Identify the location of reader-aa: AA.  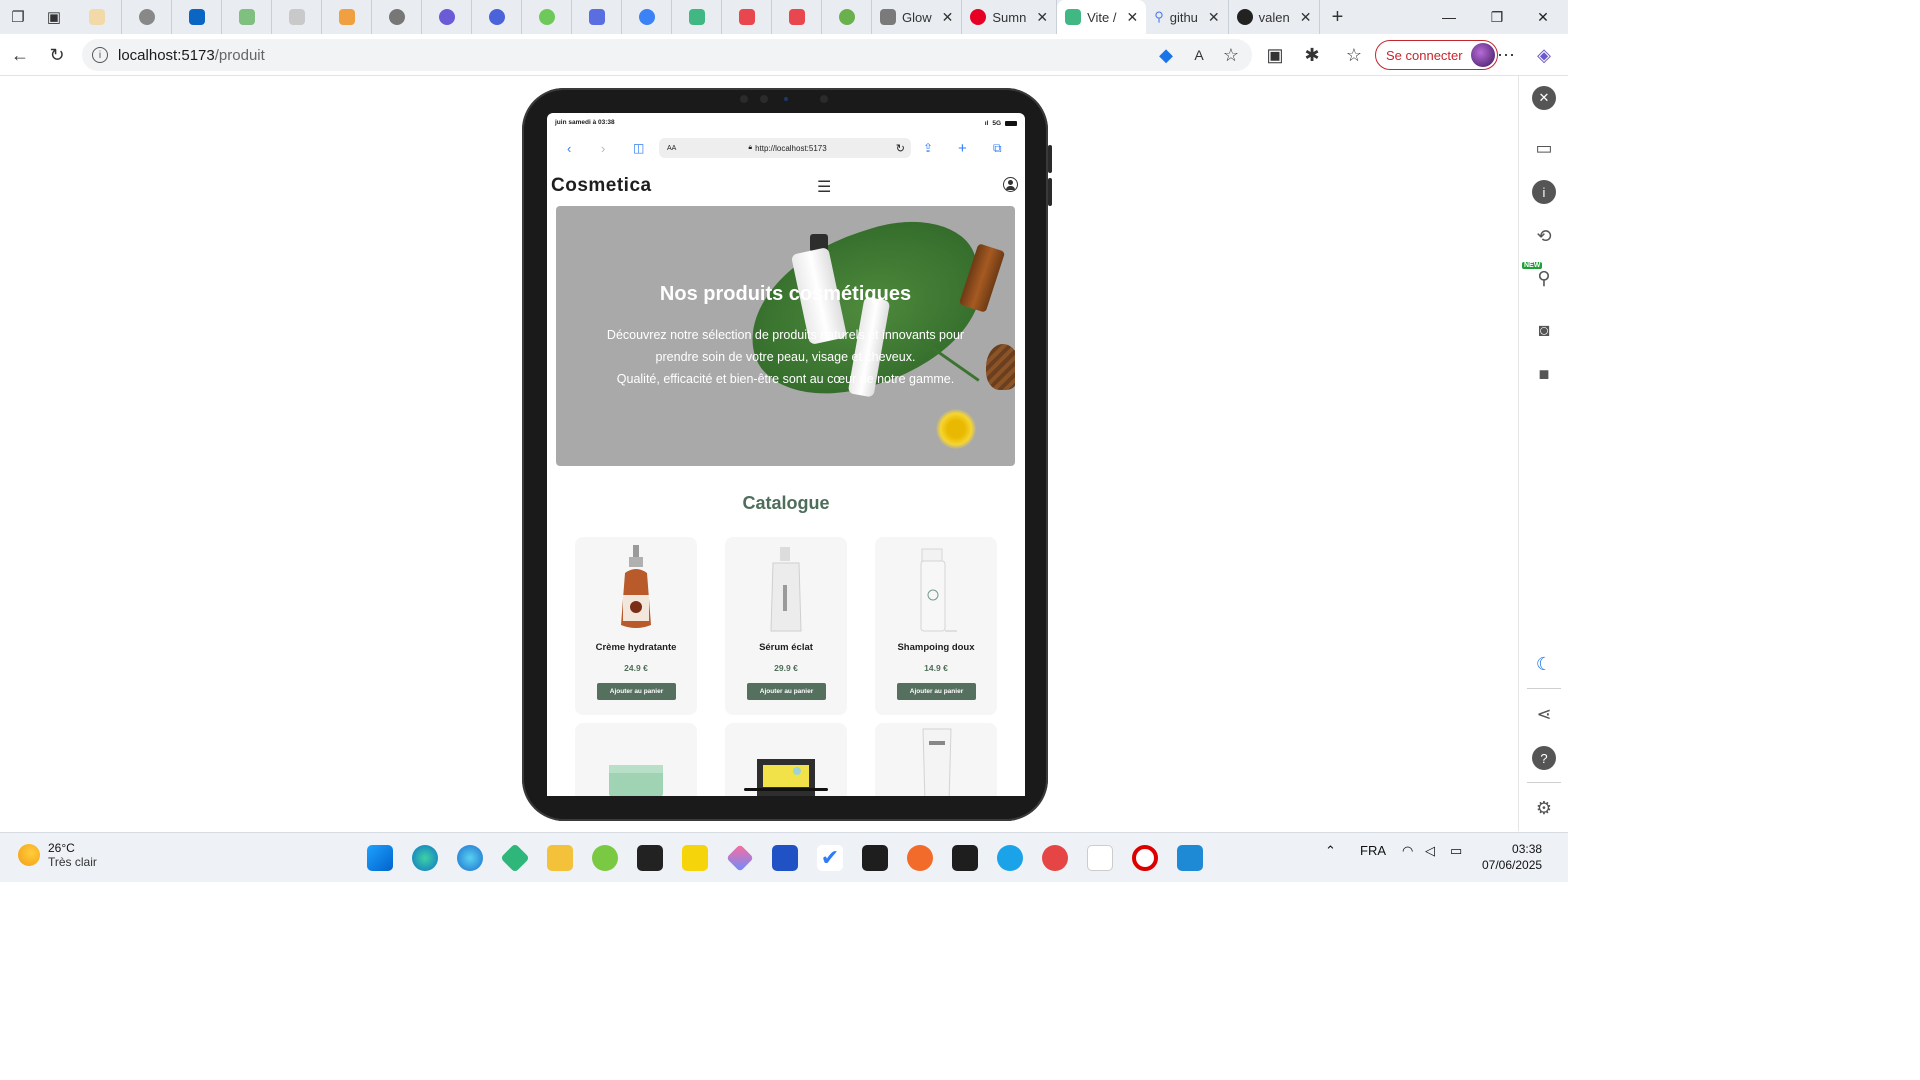
(671, 148).